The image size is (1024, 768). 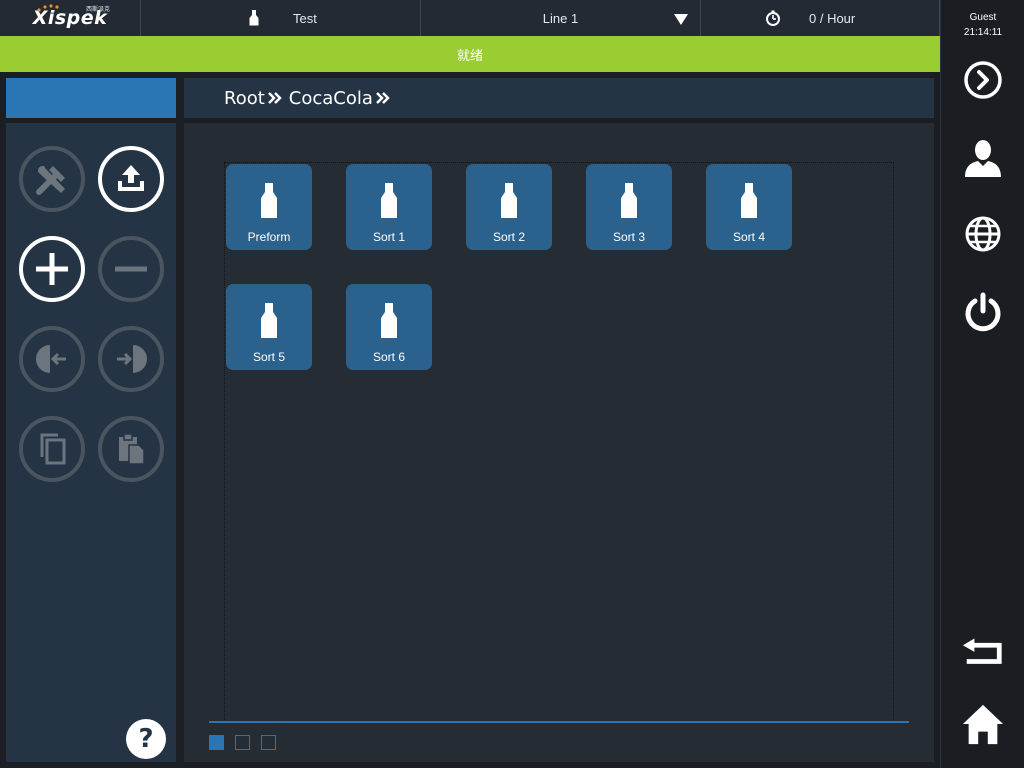 I want to click on rate-label: 0 / Hour, so click(x=832, y=18).